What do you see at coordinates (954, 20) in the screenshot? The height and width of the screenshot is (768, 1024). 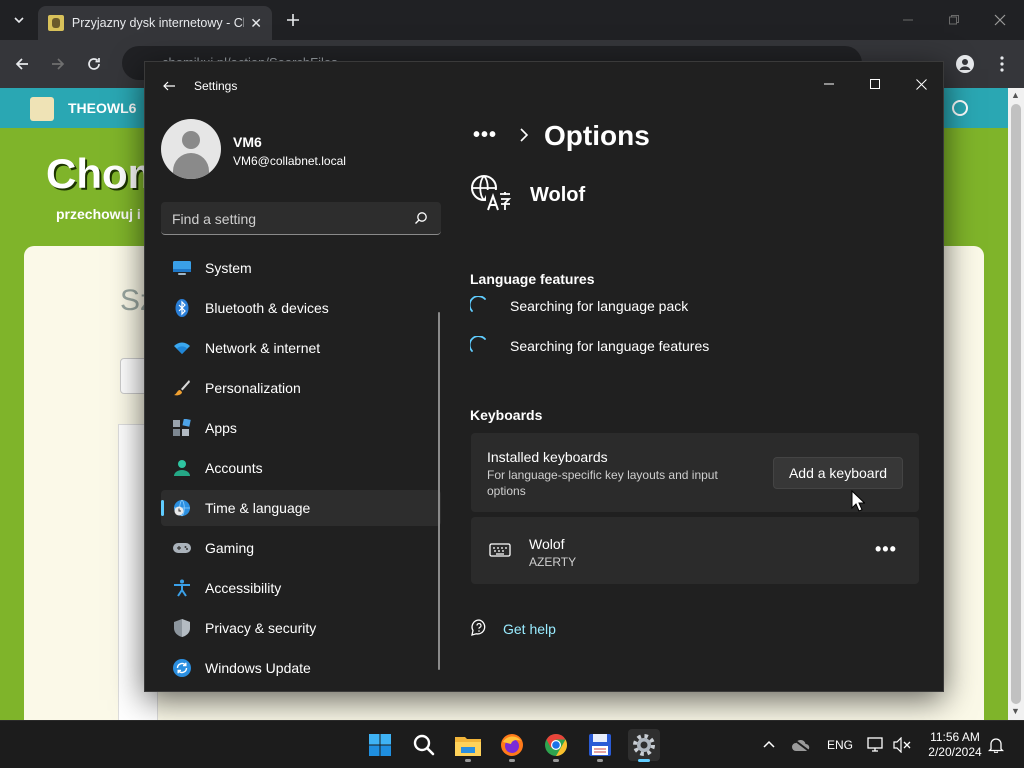 I see `browser-restore-button` at bounding box center [954, 20].